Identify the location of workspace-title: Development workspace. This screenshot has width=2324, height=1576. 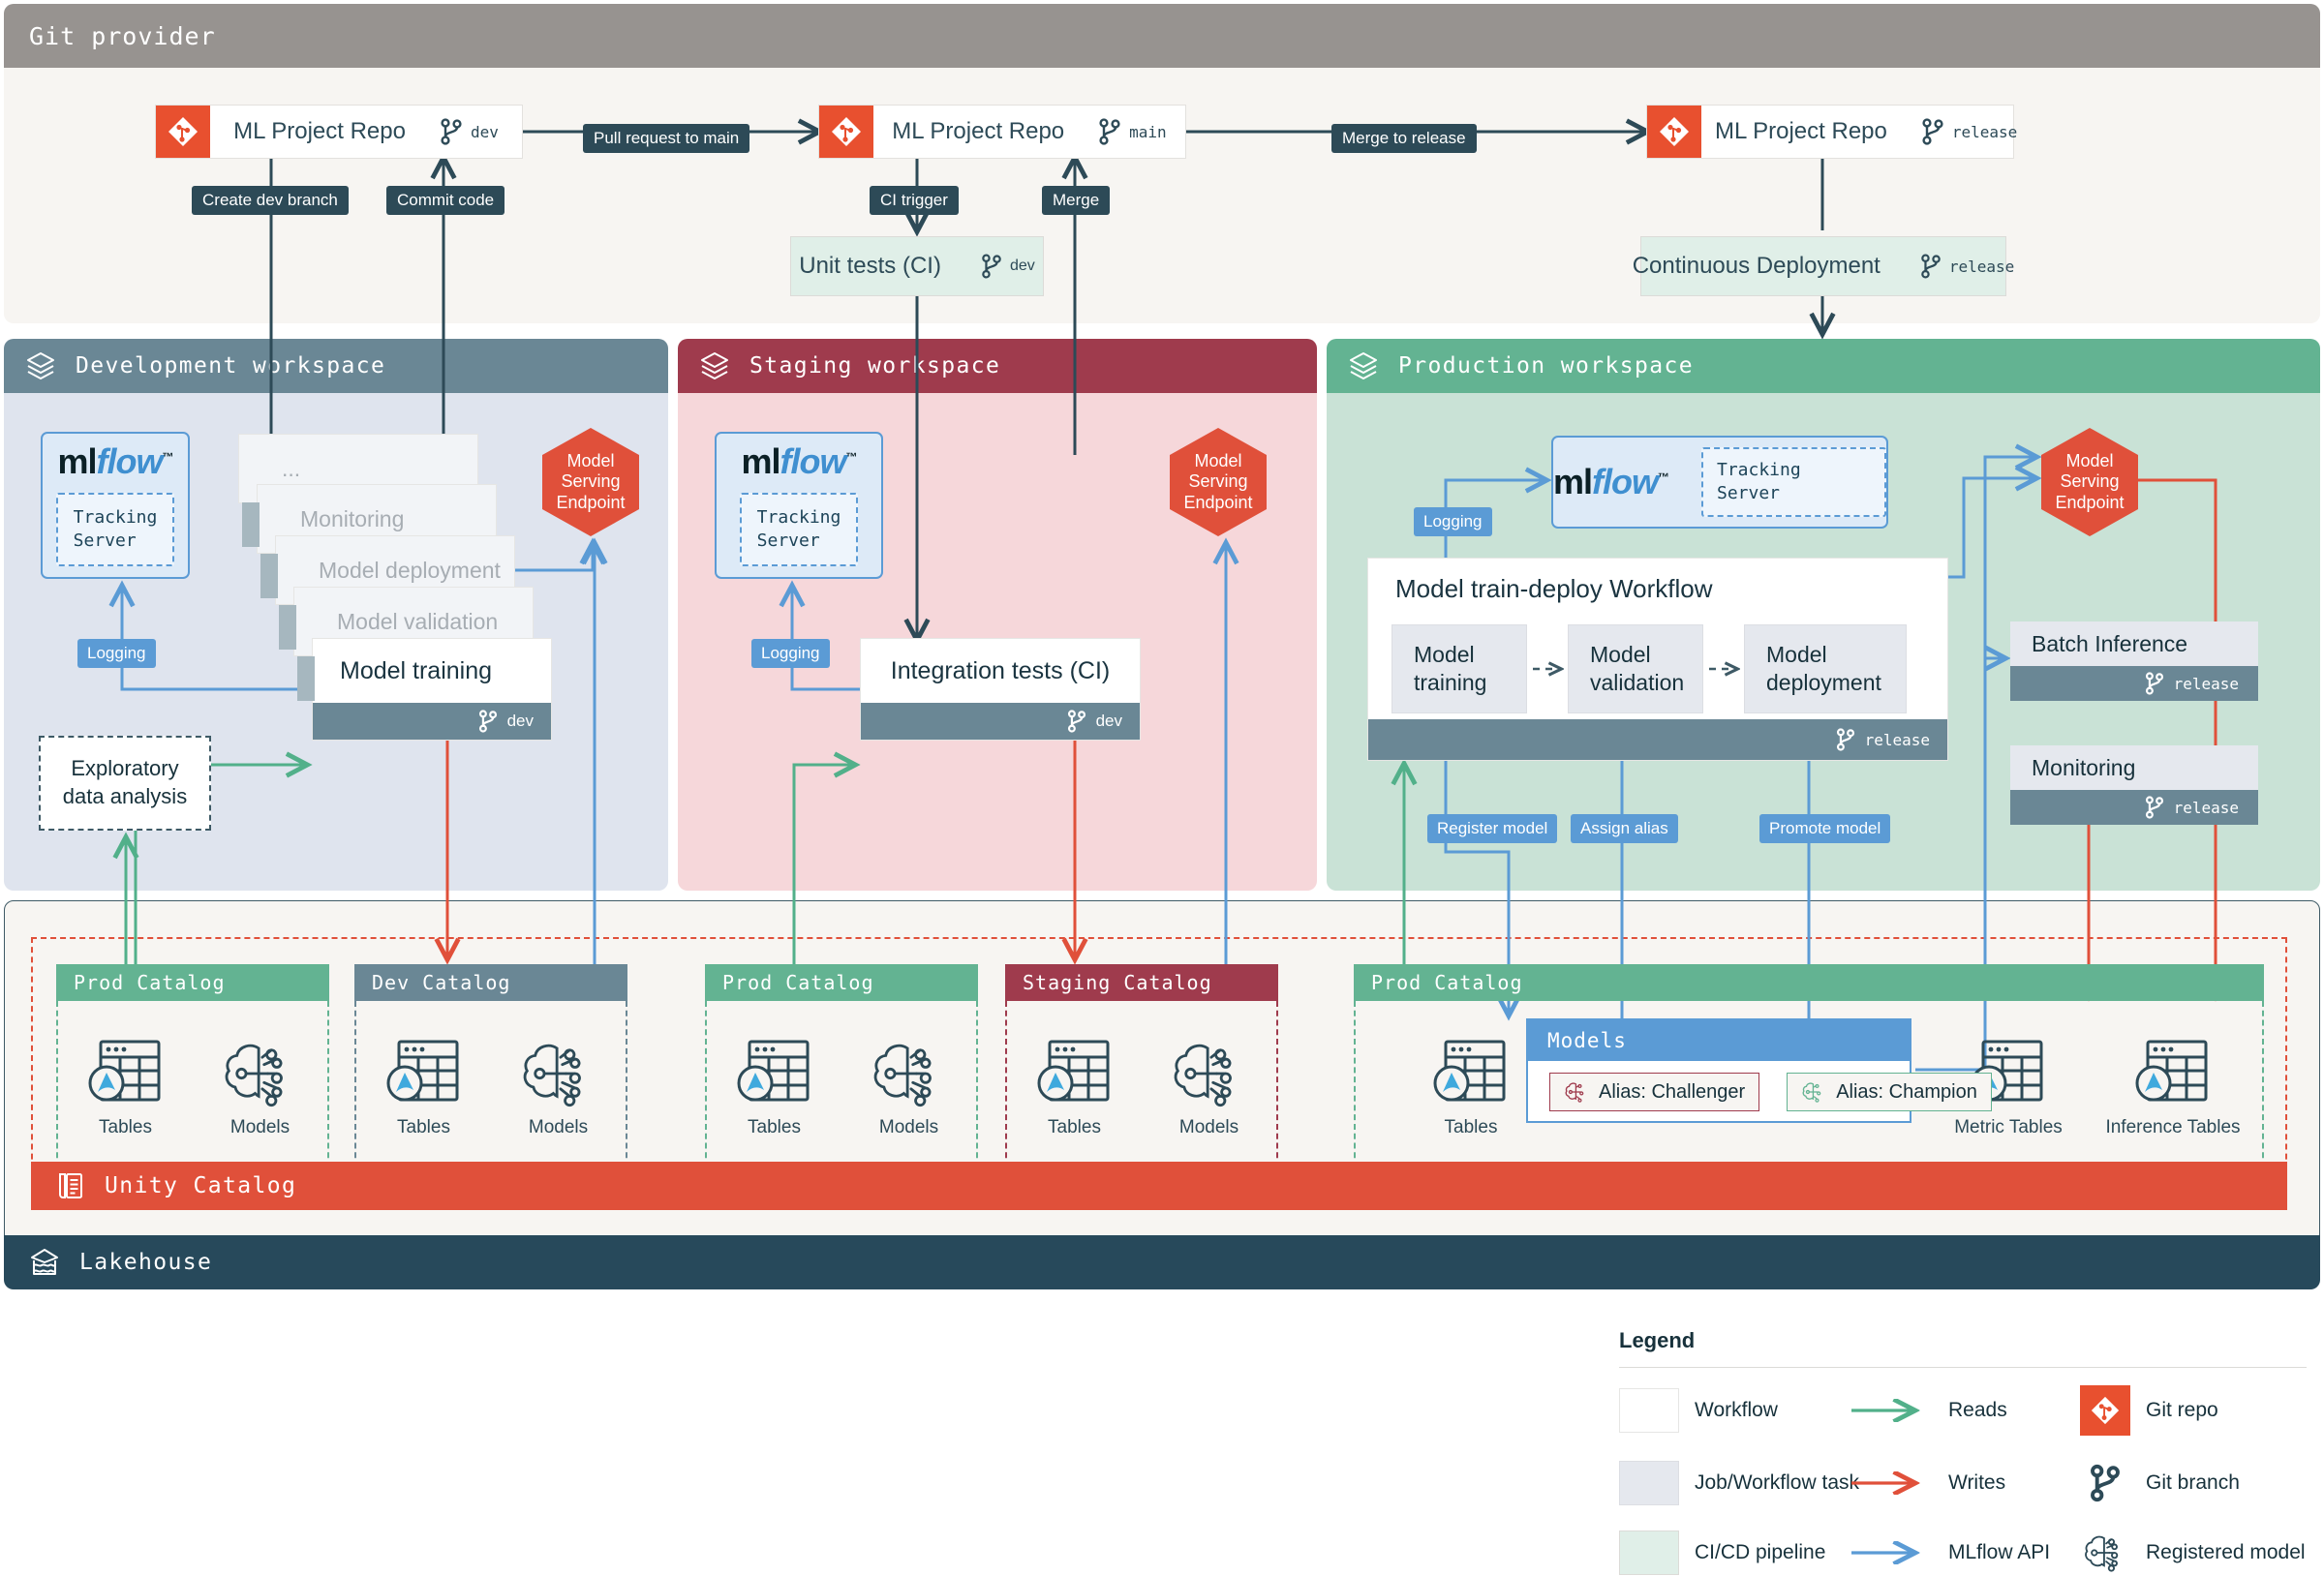
(231, 366).